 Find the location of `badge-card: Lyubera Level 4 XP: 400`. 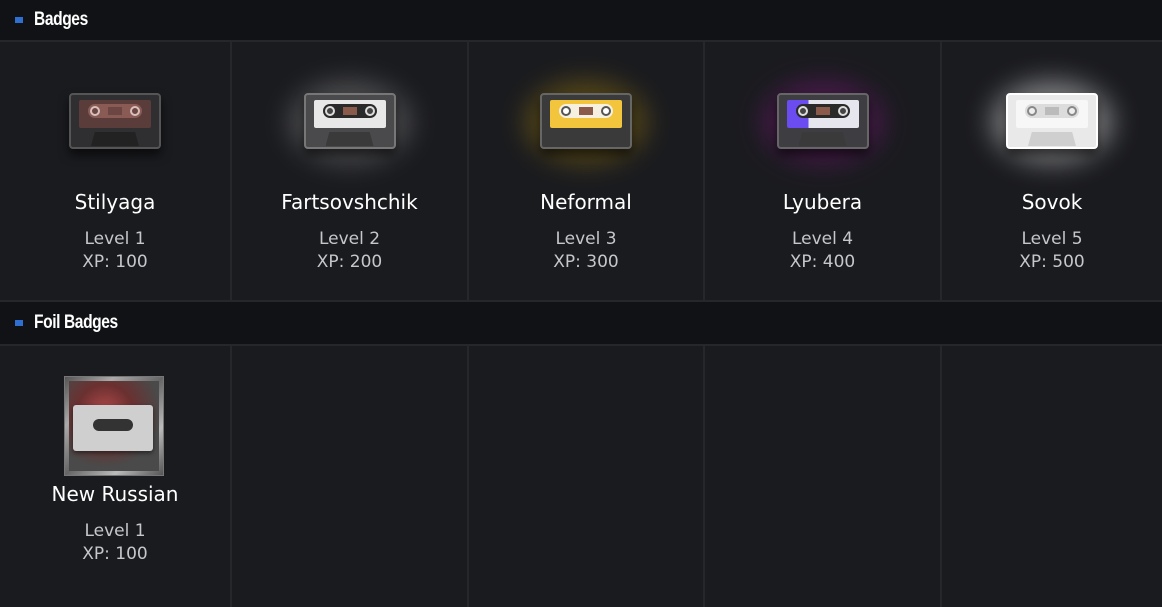

badge-card: Lyubera Level 4 XP: 400 is located at coordinates (823, 171).